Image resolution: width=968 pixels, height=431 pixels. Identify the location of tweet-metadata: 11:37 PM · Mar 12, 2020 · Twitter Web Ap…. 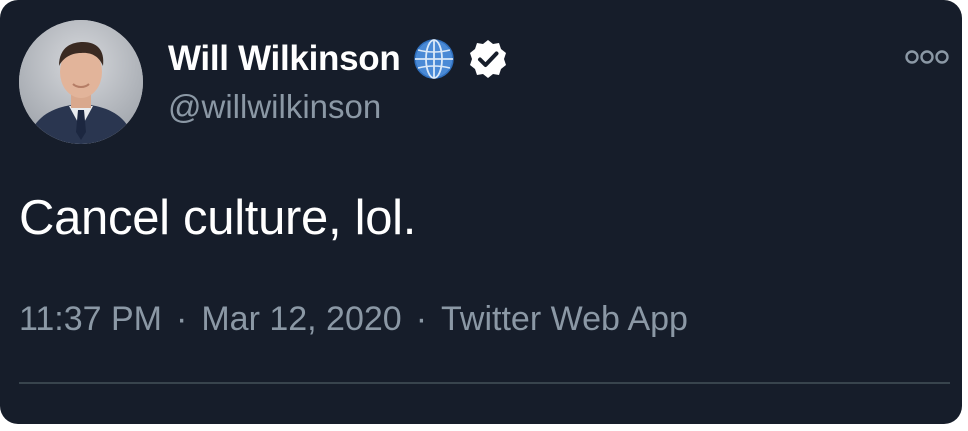
(353, 319).